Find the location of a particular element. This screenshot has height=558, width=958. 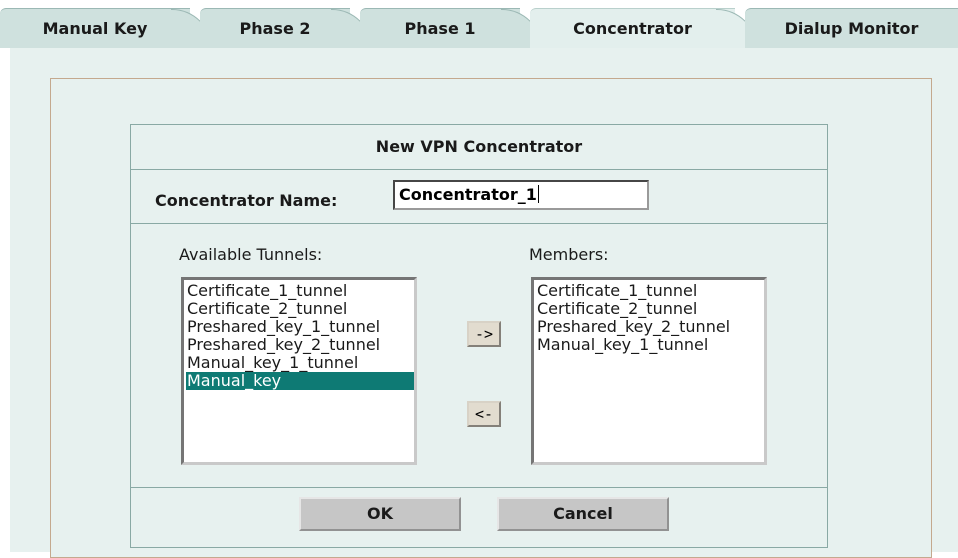

tab-label: Phase 1 is located at coordinates (440, 28).